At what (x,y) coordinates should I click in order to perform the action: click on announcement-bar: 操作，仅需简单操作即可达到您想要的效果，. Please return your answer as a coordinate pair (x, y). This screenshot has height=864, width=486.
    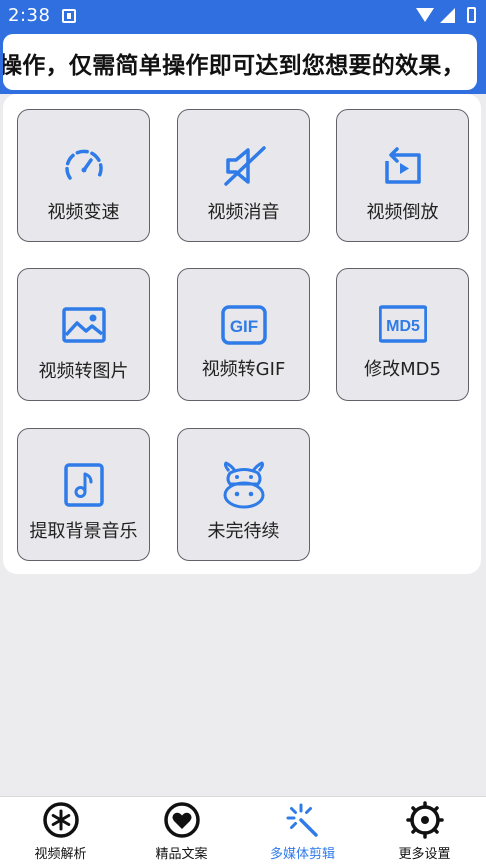
    Looking at the image, I should click on (243, 63).